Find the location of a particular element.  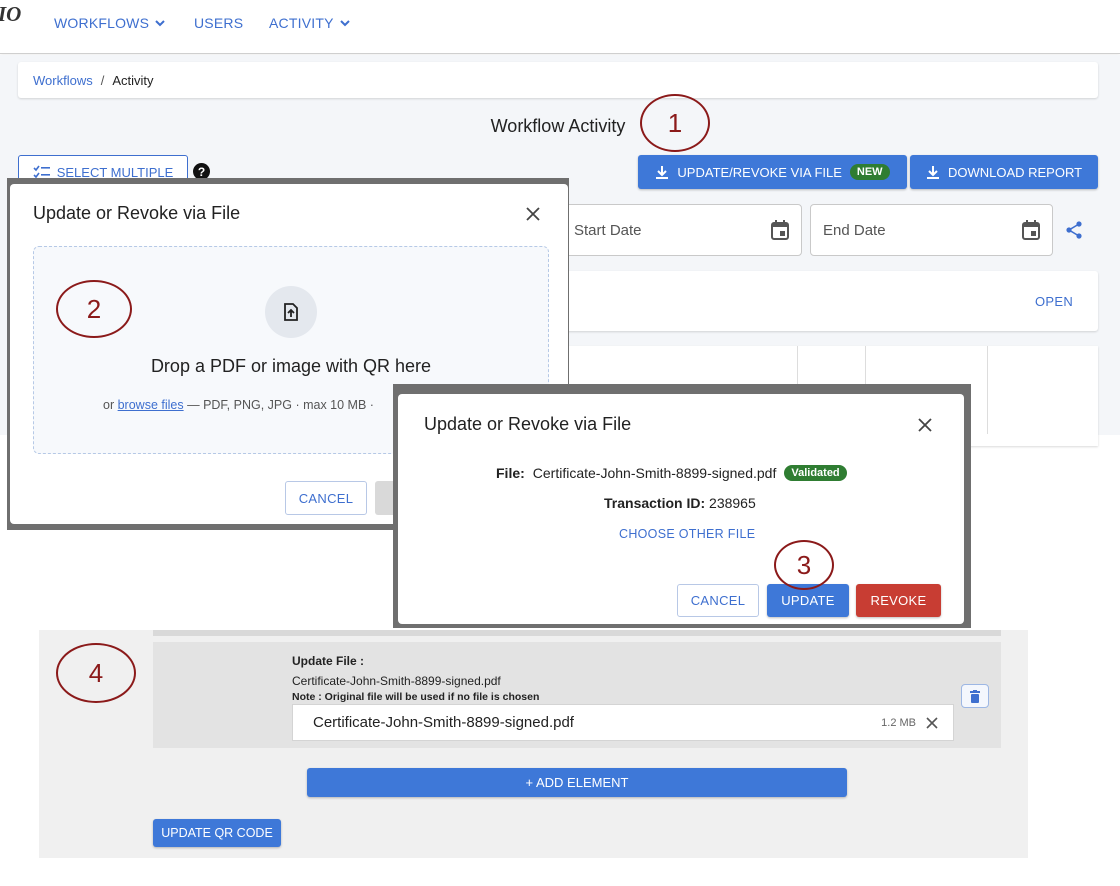

transaction-row: Transaction ID: 238965 is located at coordinates (680, 503).